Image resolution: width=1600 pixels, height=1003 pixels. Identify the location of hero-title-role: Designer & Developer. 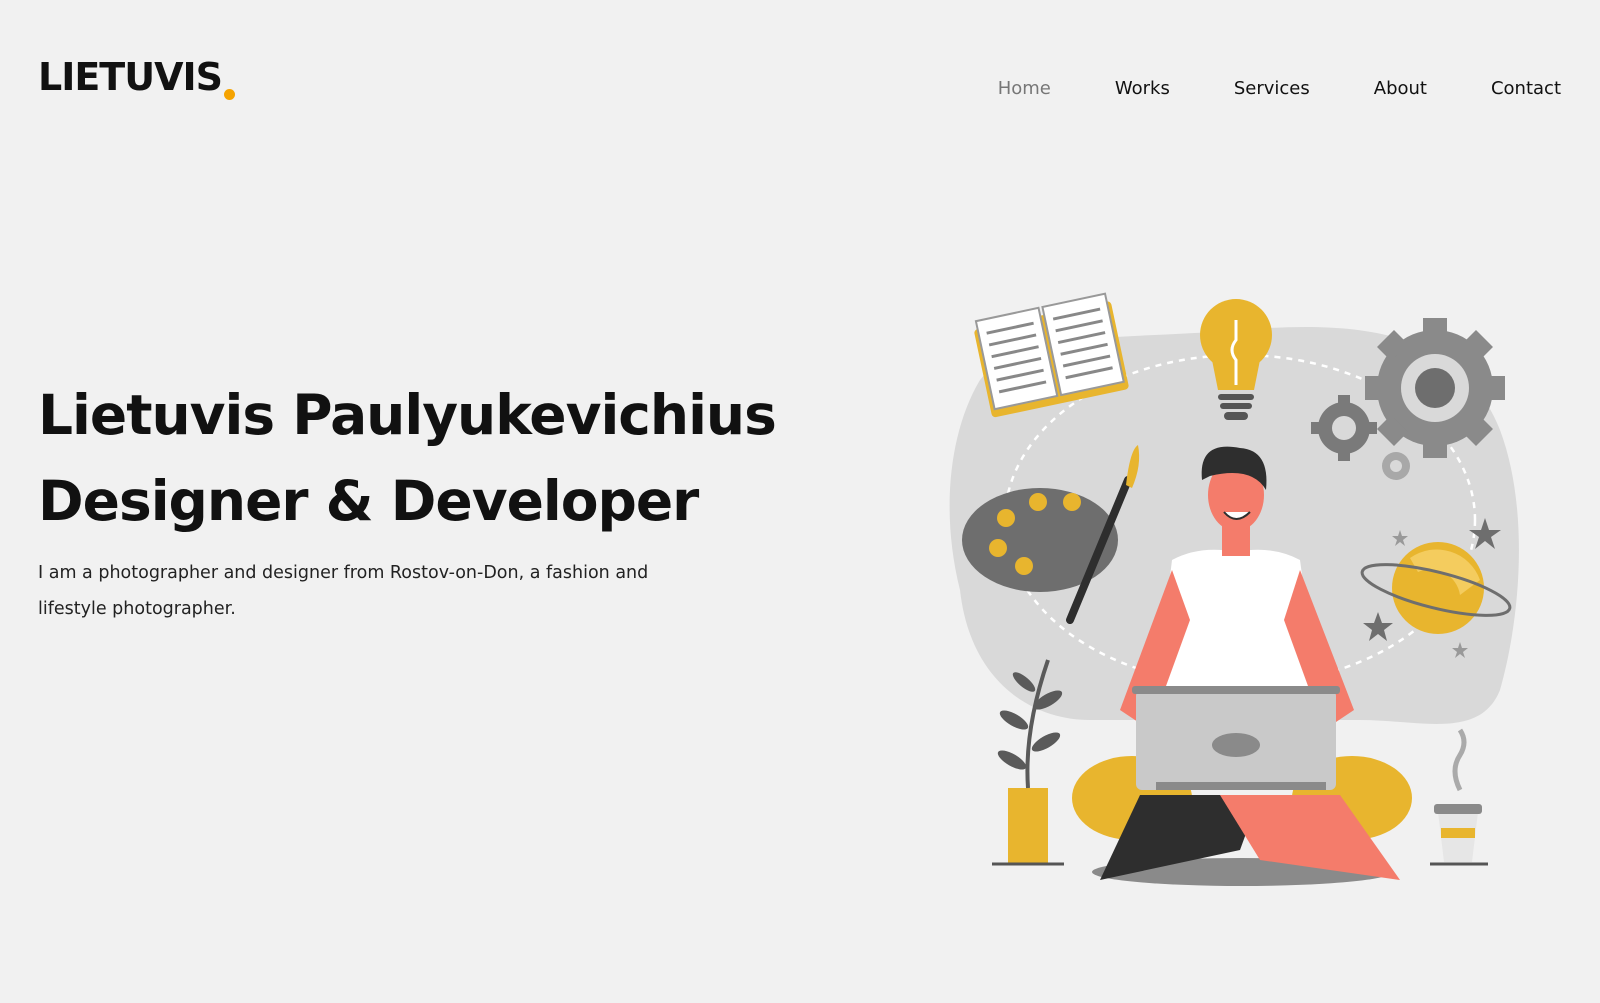
(368, 501).